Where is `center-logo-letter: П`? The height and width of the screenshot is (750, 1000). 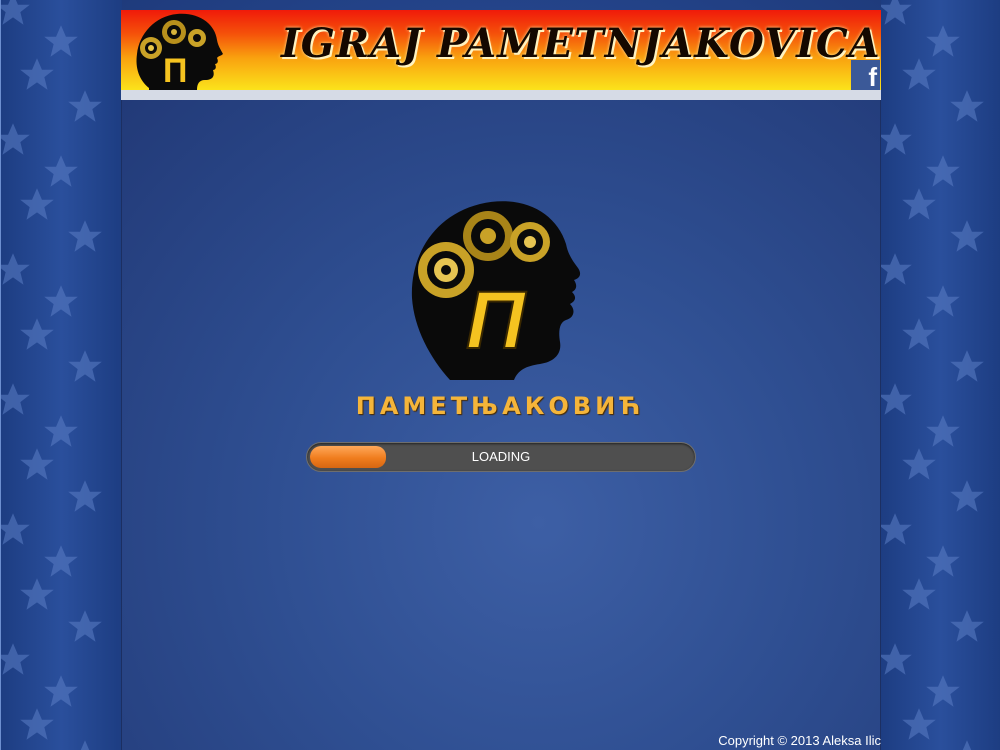 center-logo-letter: П is located at coordinates (496, 320).